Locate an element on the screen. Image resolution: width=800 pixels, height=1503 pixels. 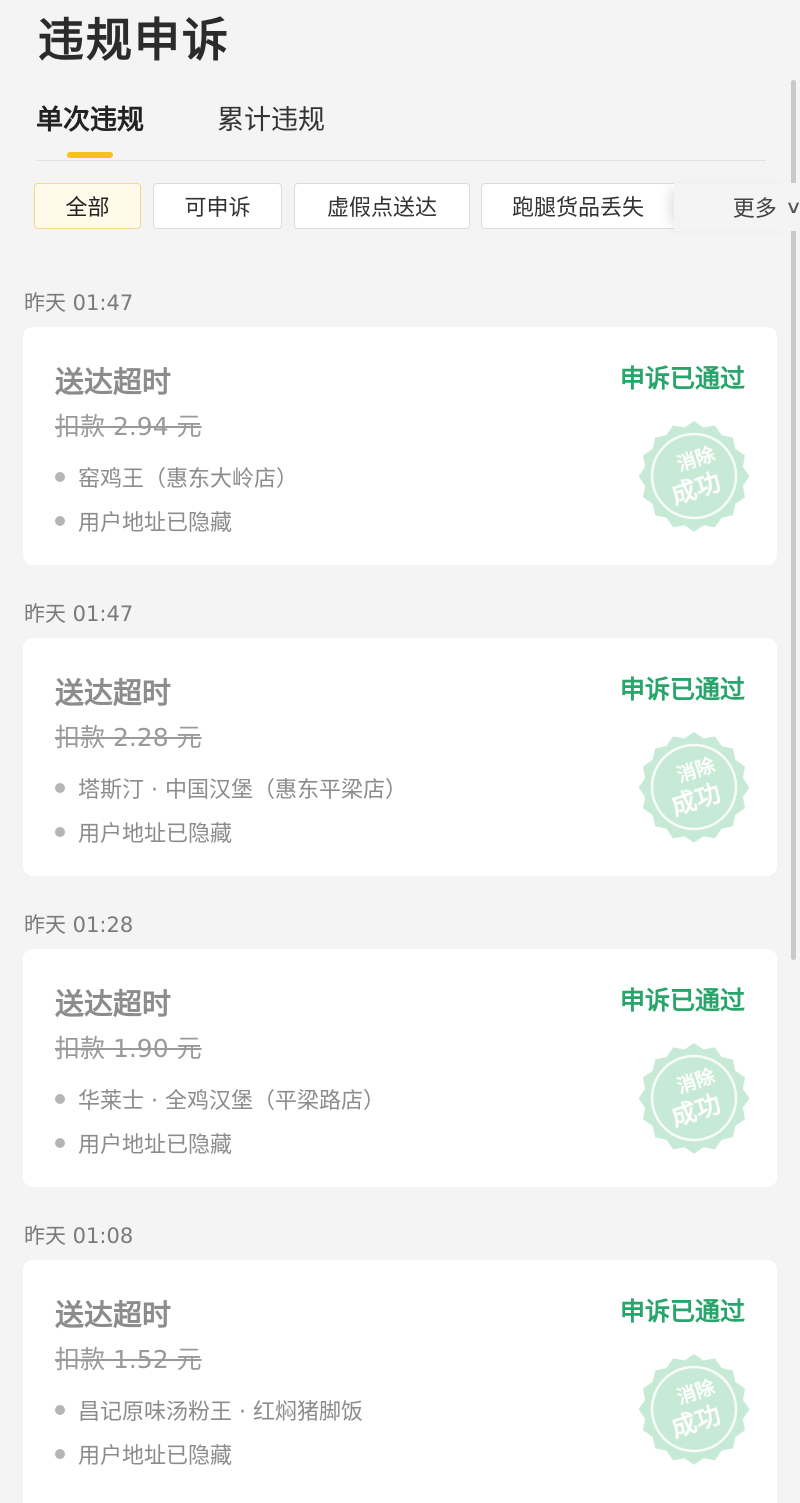
filter-bar: 全部 可申诉 虚假点送达 跑腿货品丢失 更多 ∨ is located at coordinates (417, 208).